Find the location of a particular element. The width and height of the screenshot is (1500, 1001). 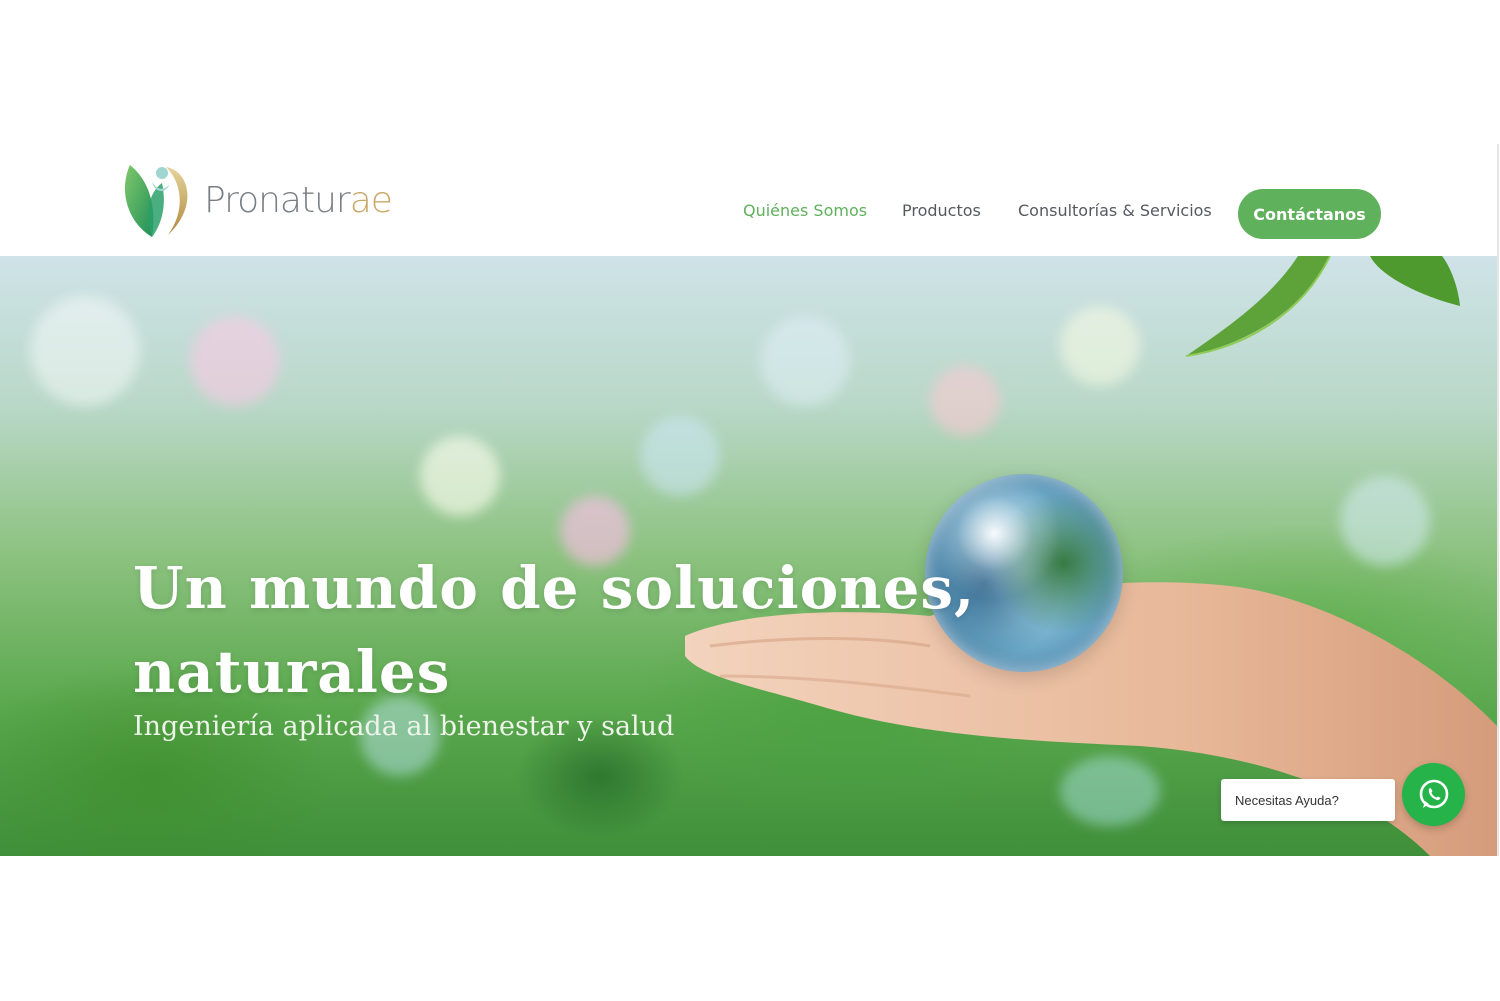

nav-item-quienes-somos: Quiénes Somos is located at coordinates (805, 210).